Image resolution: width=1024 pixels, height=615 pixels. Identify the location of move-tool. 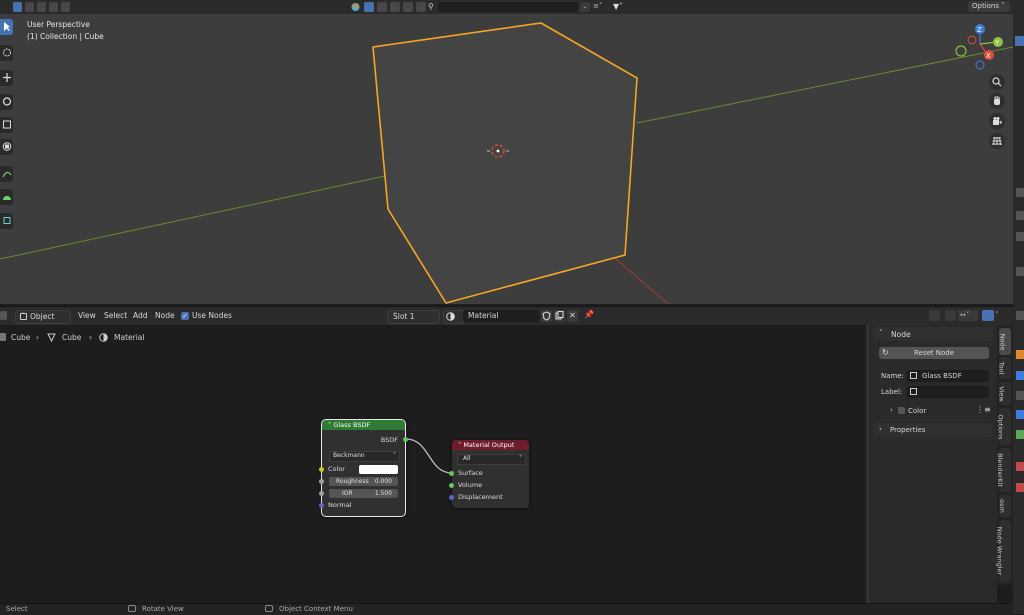
(6, 78).